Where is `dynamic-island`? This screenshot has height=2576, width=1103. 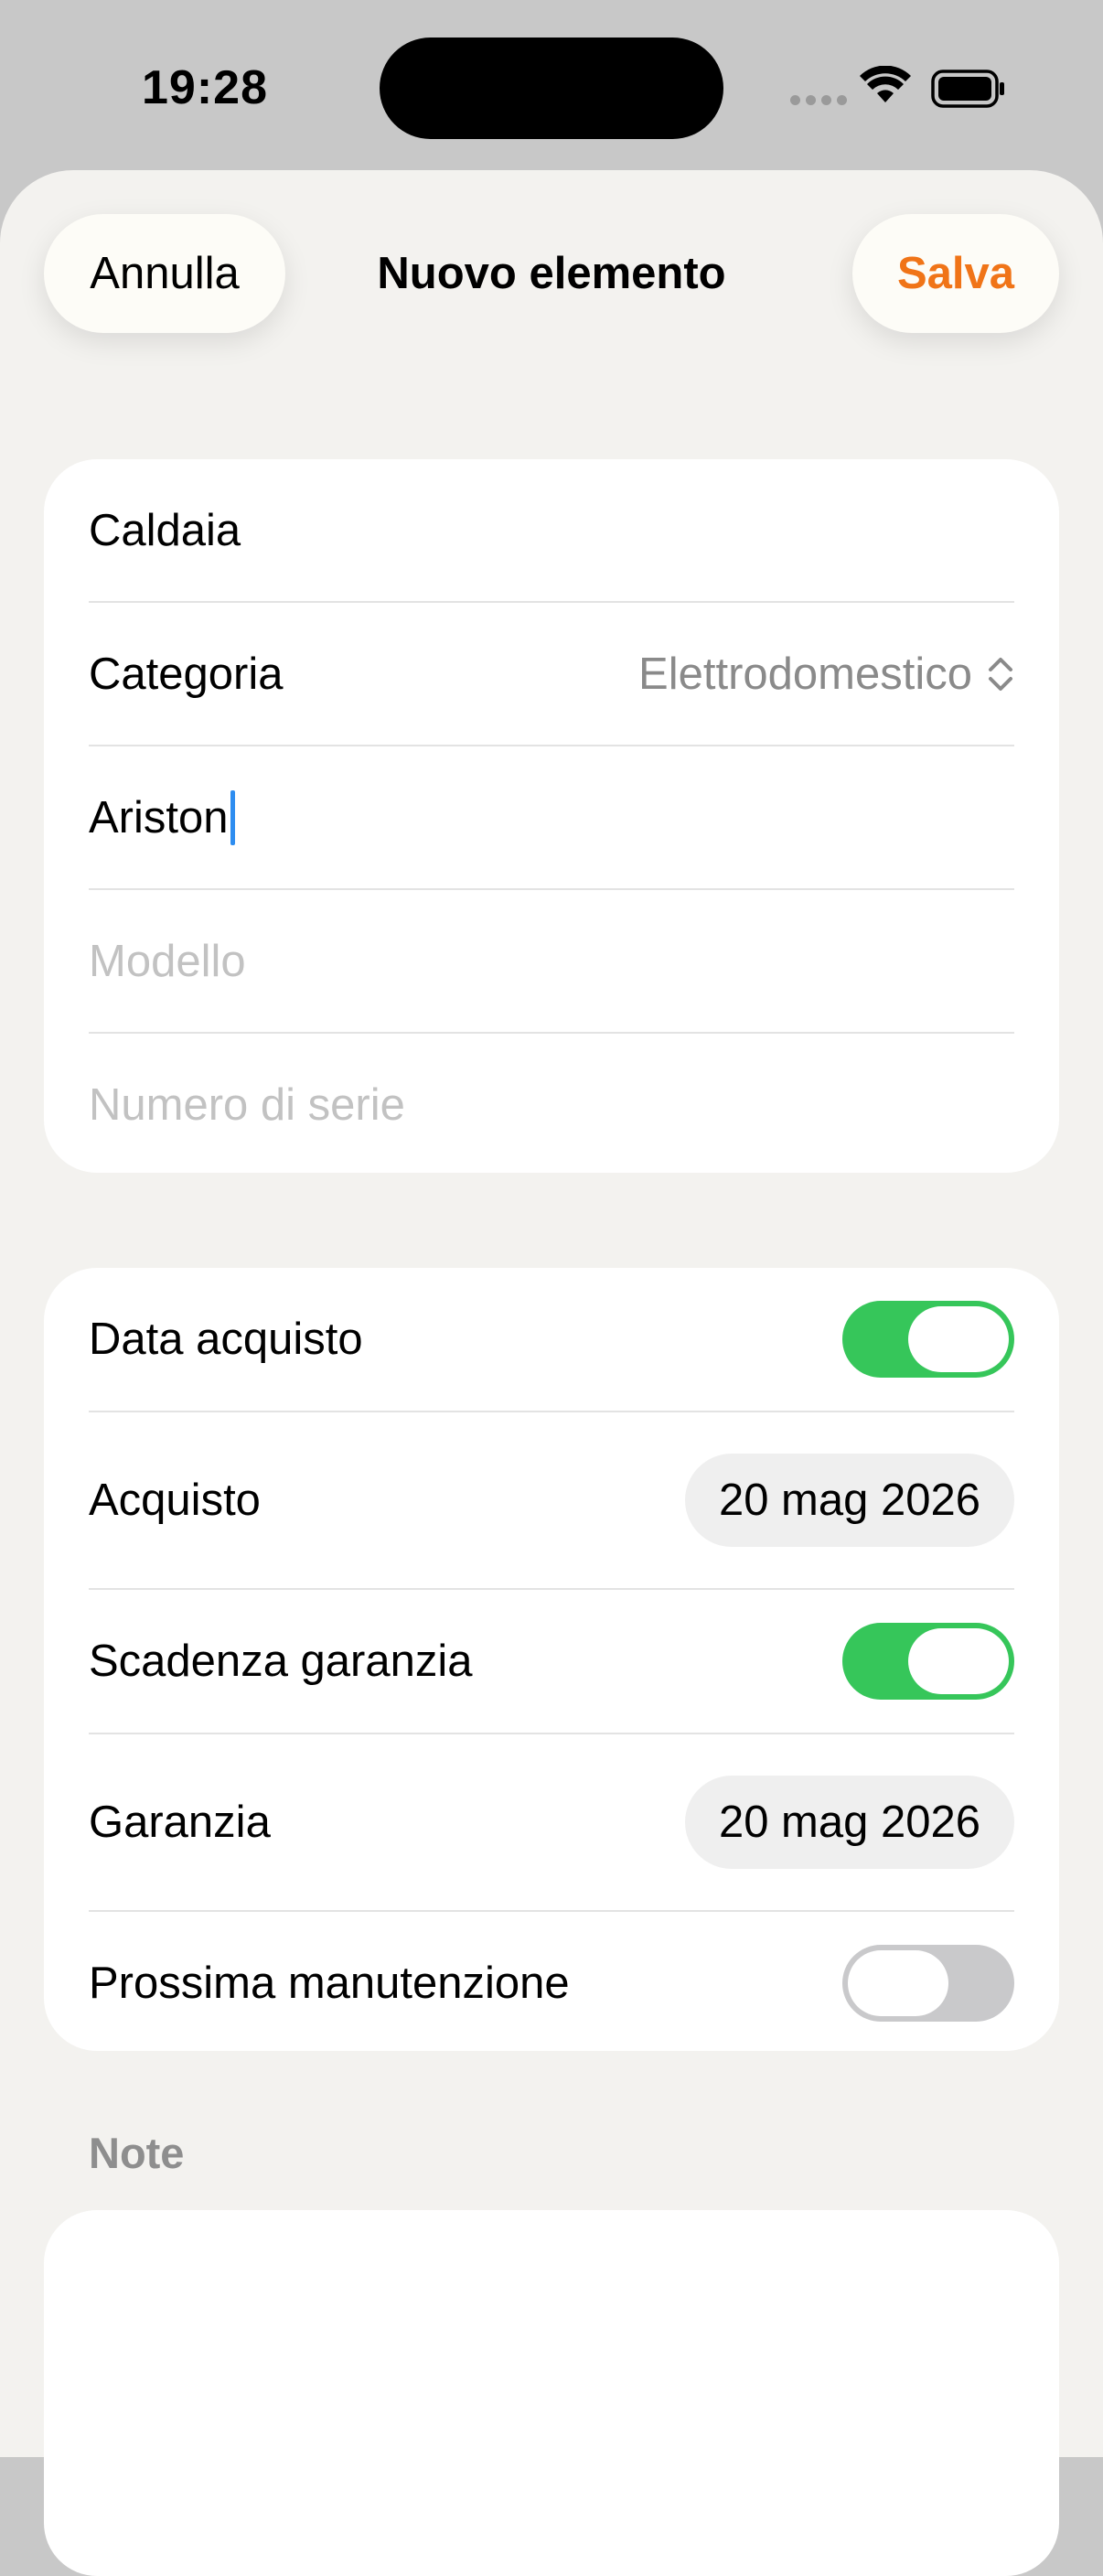 dynamic-island is located at coordinates (551, 88).